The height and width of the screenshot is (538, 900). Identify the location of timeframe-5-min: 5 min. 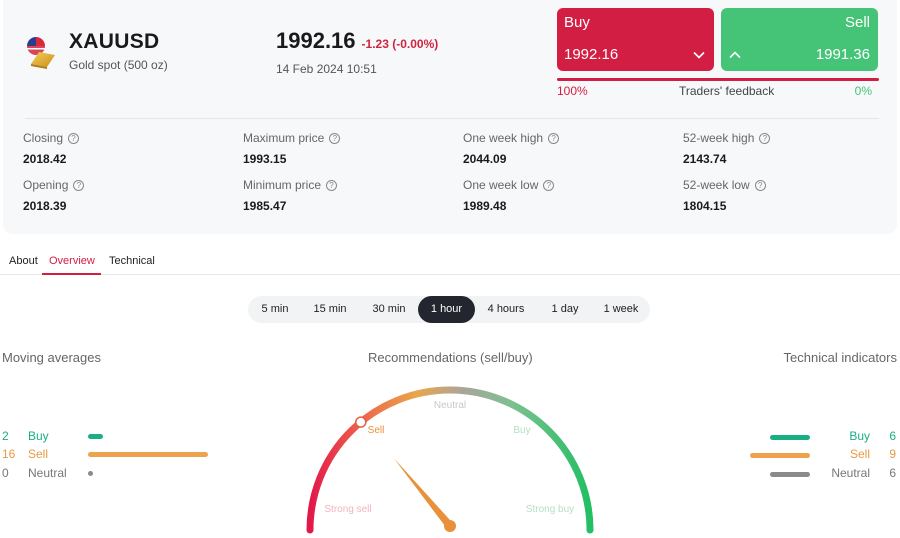
(275, 309).